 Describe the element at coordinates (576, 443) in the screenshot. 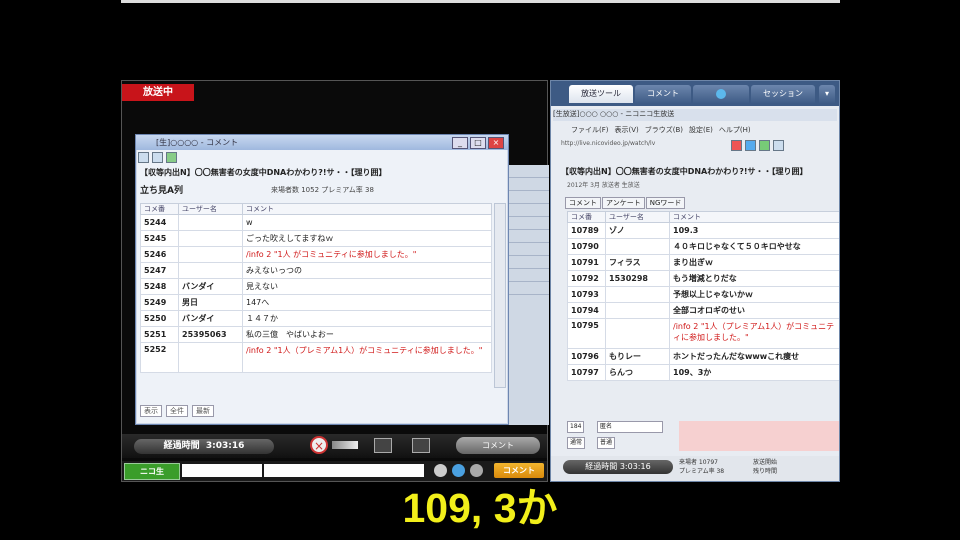

I see `mode-select: 通常` at that location.